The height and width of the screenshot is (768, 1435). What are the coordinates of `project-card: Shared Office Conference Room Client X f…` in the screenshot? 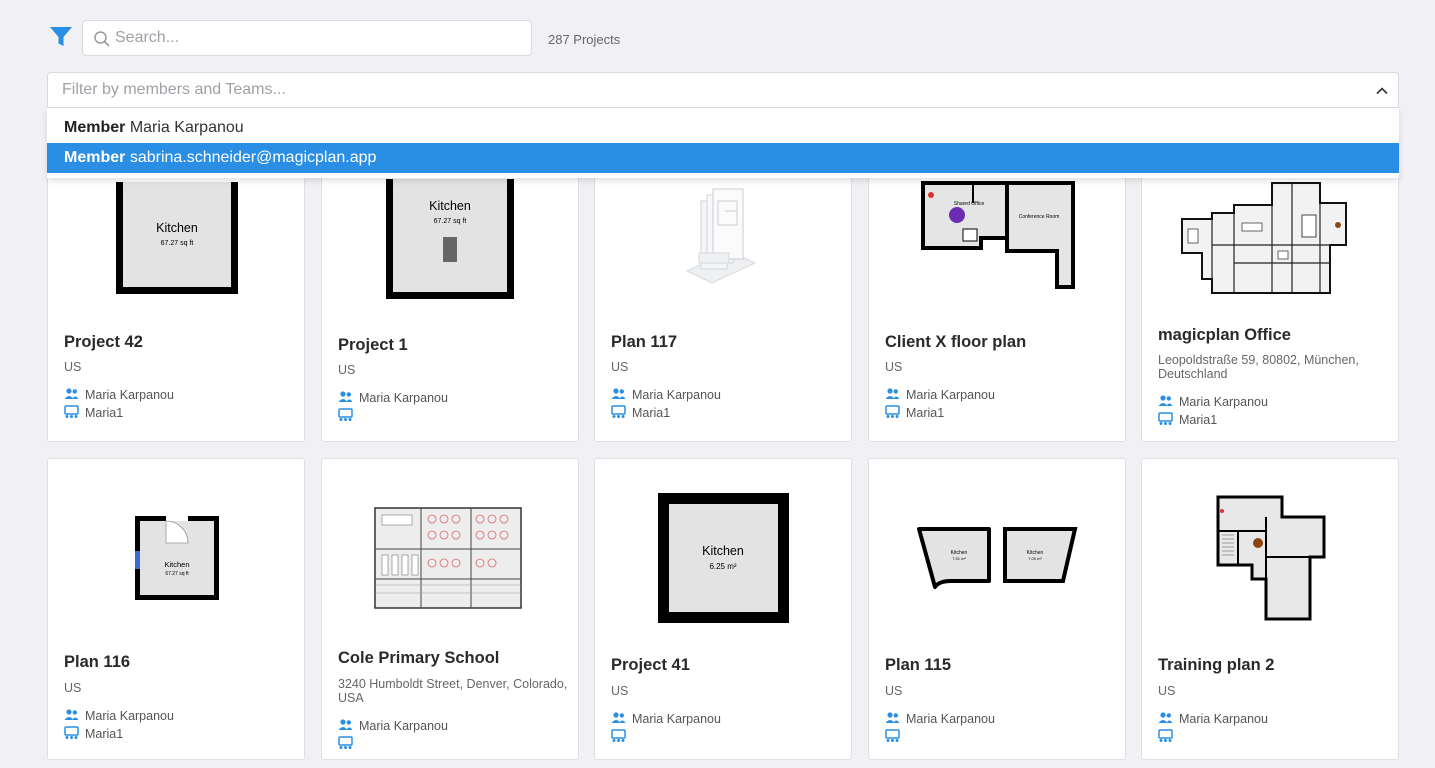 It's located at (997, 297).